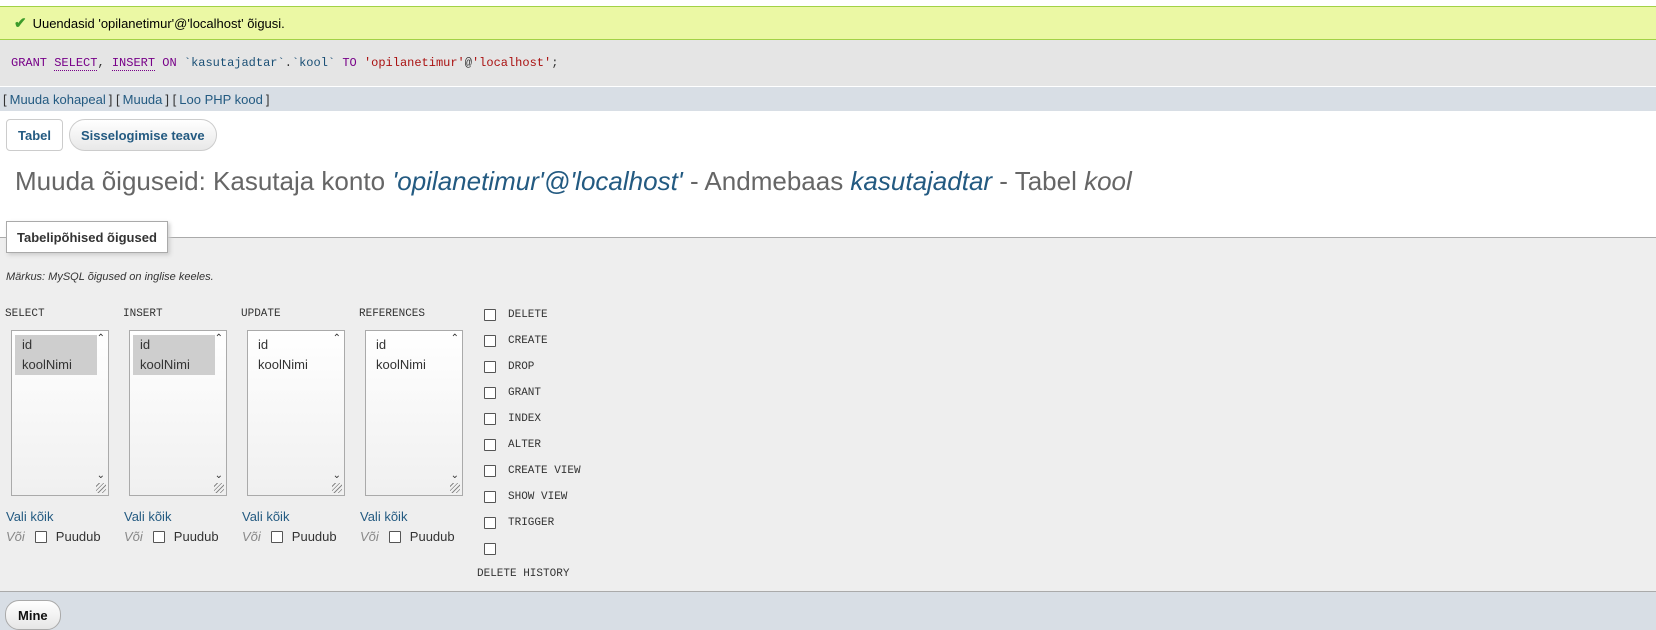  I want to click on go-button: Mine, so click(33, 615).